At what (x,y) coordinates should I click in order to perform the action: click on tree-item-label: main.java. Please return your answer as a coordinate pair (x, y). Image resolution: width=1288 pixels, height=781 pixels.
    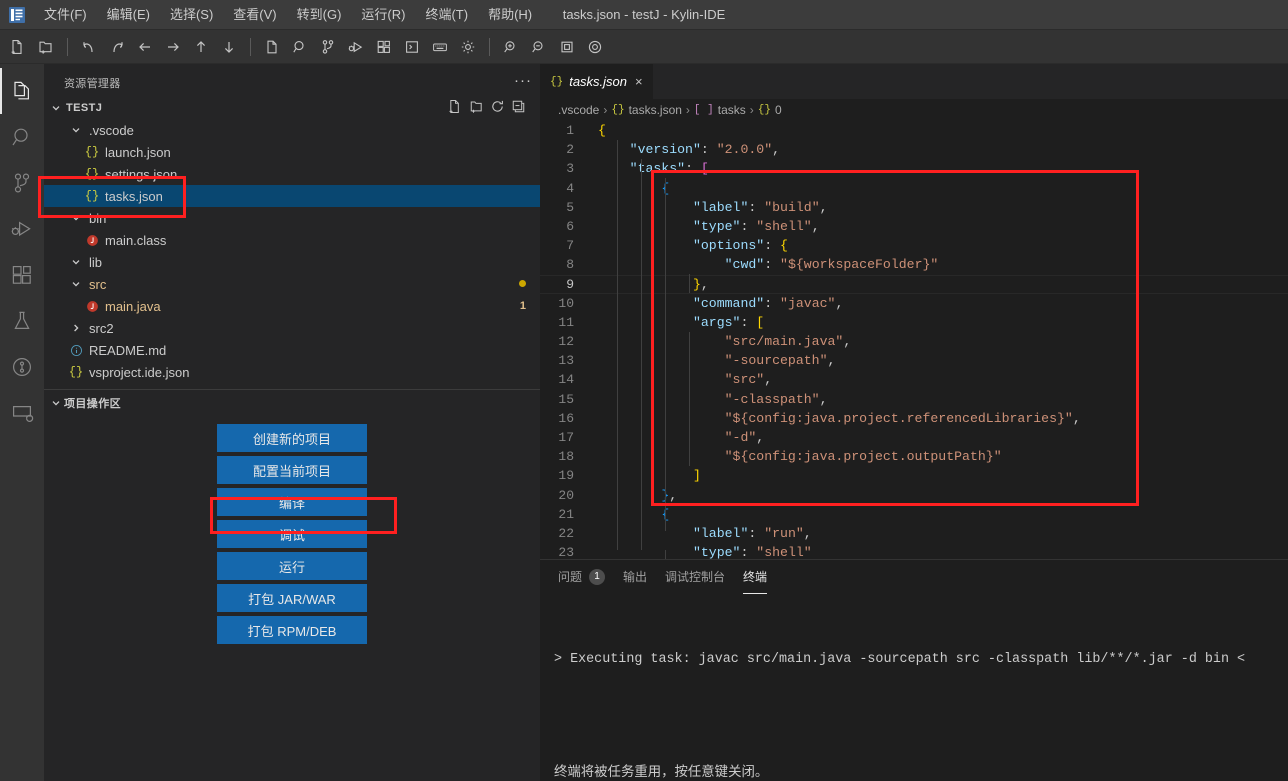
    Looking at the image, I should click on (133, 306).